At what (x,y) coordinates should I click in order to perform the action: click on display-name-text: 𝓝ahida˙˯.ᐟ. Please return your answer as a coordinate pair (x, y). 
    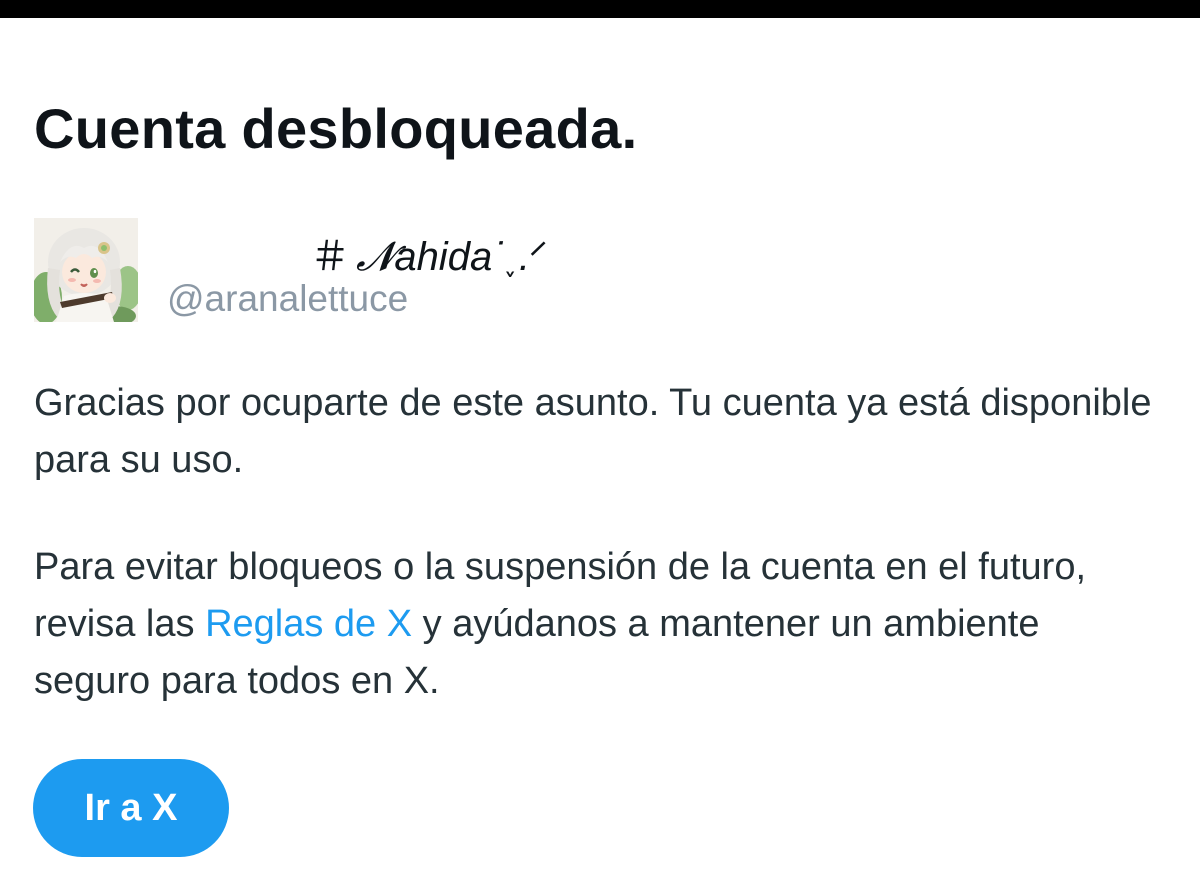
    Looking at the image, I should click on (451, 257).